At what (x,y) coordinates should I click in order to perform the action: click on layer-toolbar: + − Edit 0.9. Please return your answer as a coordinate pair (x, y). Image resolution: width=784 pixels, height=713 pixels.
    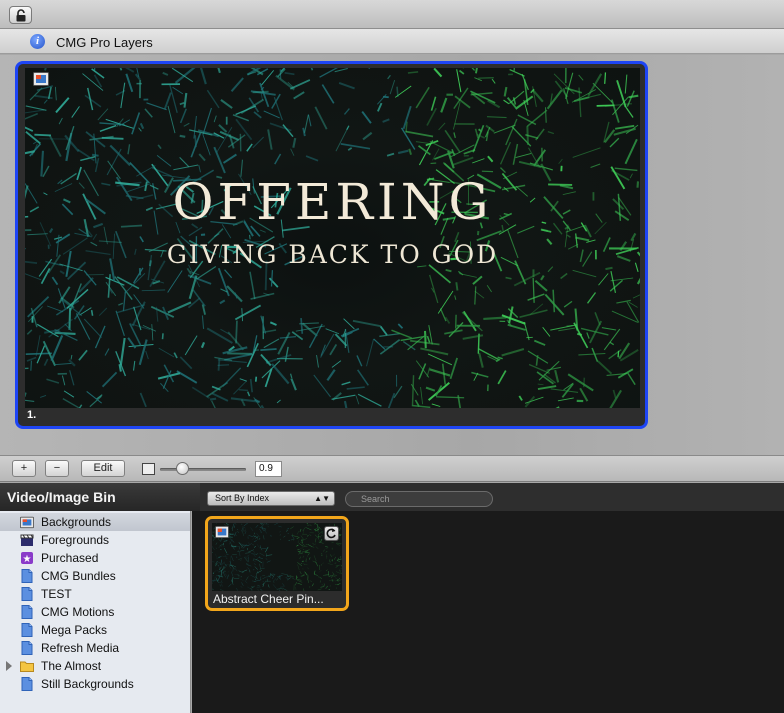
    Looking at the image, I should click on (392, 468).